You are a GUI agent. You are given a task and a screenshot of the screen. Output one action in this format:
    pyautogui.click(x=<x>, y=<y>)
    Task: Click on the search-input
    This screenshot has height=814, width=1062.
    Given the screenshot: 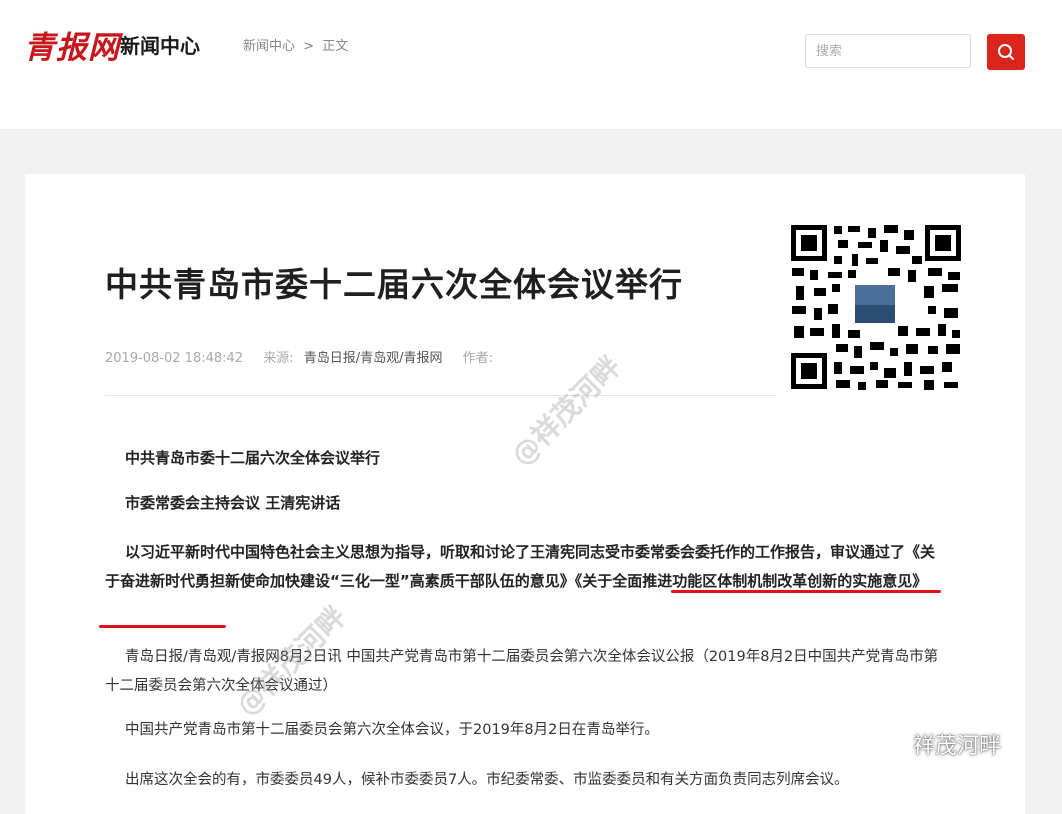 What is the action you would take?
    pyautogui.click(x=888, y=51)
    